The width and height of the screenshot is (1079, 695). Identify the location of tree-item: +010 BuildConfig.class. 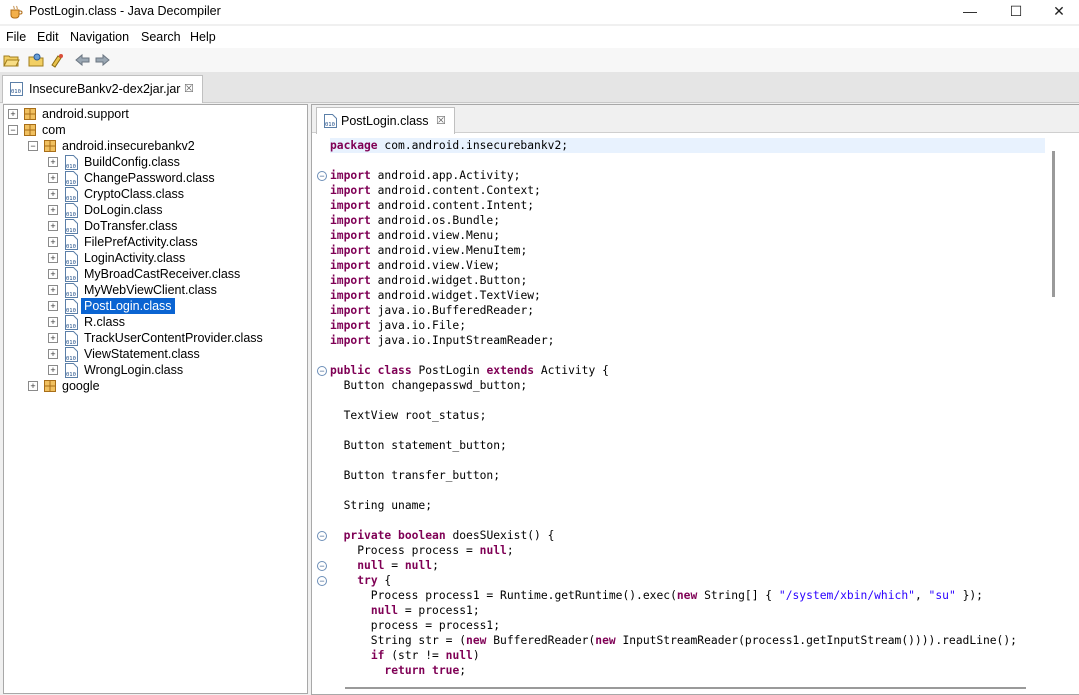
(154, 162).